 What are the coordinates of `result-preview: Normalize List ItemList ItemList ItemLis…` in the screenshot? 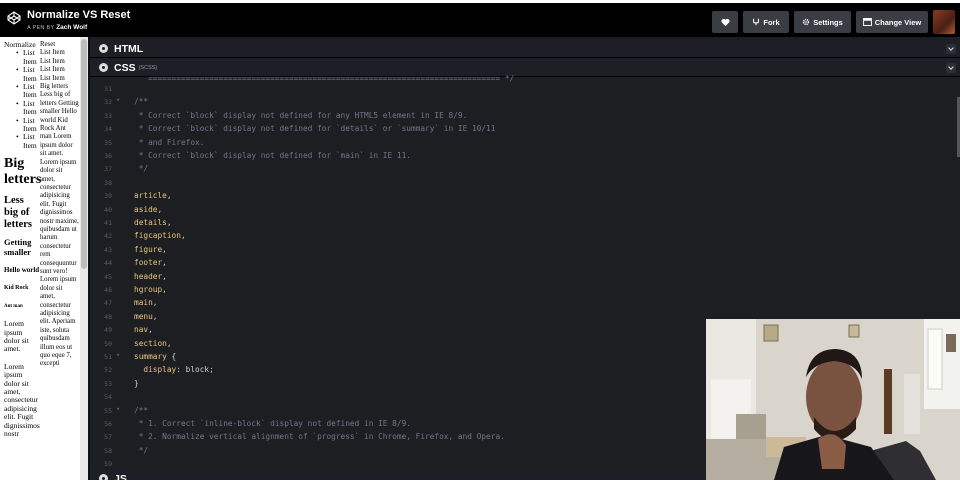 It's located at (44, 258).